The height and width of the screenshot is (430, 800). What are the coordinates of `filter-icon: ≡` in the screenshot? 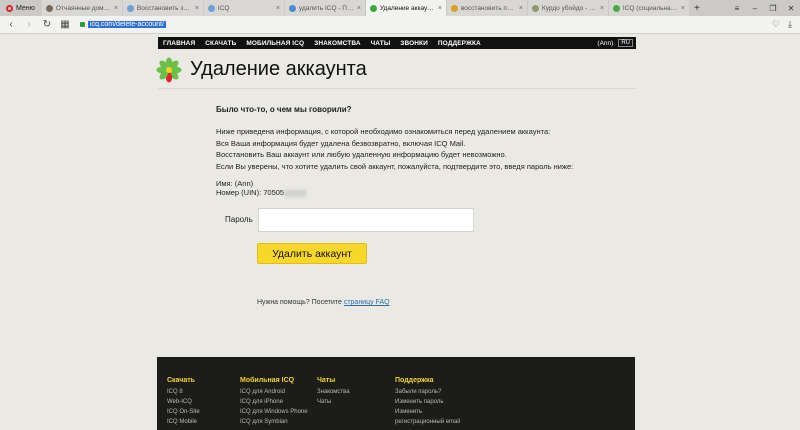 It's located at (737, 8).